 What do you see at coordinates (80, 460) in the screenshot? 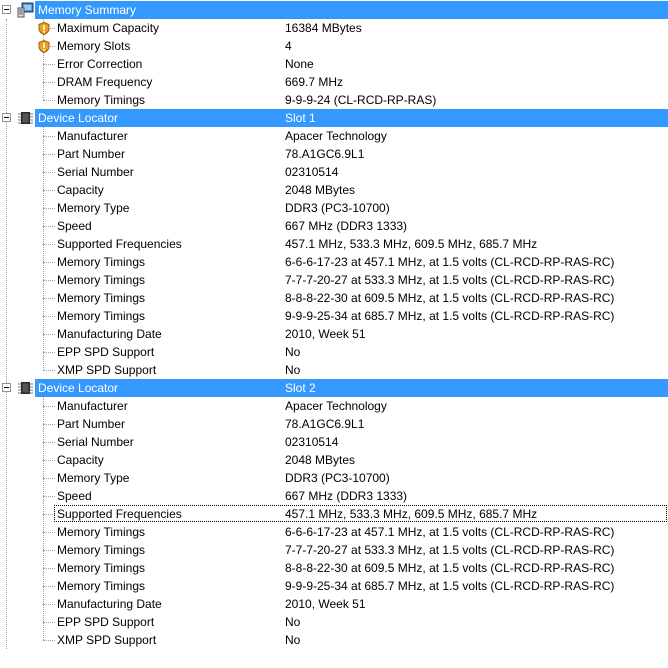
I see `property-label: Capacity` at bounding box center [80, 460].